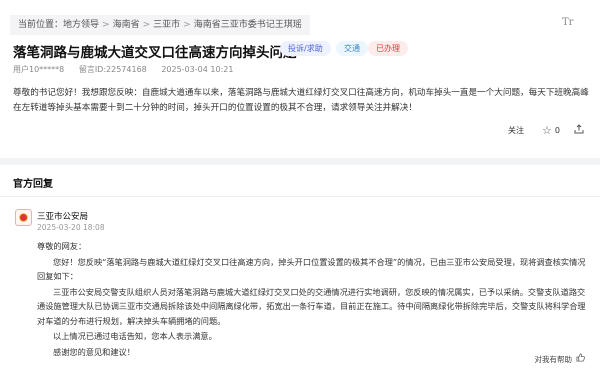 The image size is (600, 383). I want to click on thumbs-up-icon, so click(580, 359).